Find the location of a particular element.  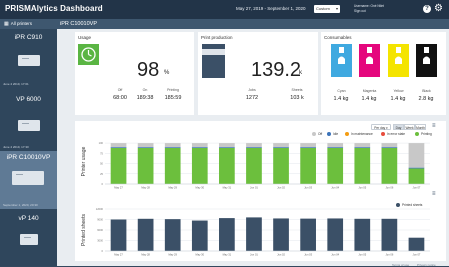

y-tick-label: 25 is located at coordinates (101, 174).